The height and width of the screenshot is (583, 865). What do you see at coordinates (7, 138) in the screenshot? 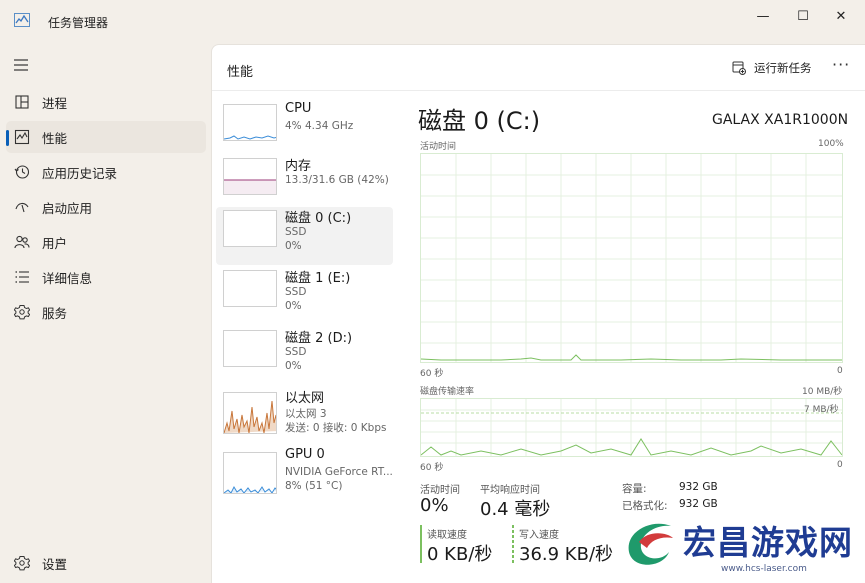
I see `active-indicator` at bounding box center [7, 138].